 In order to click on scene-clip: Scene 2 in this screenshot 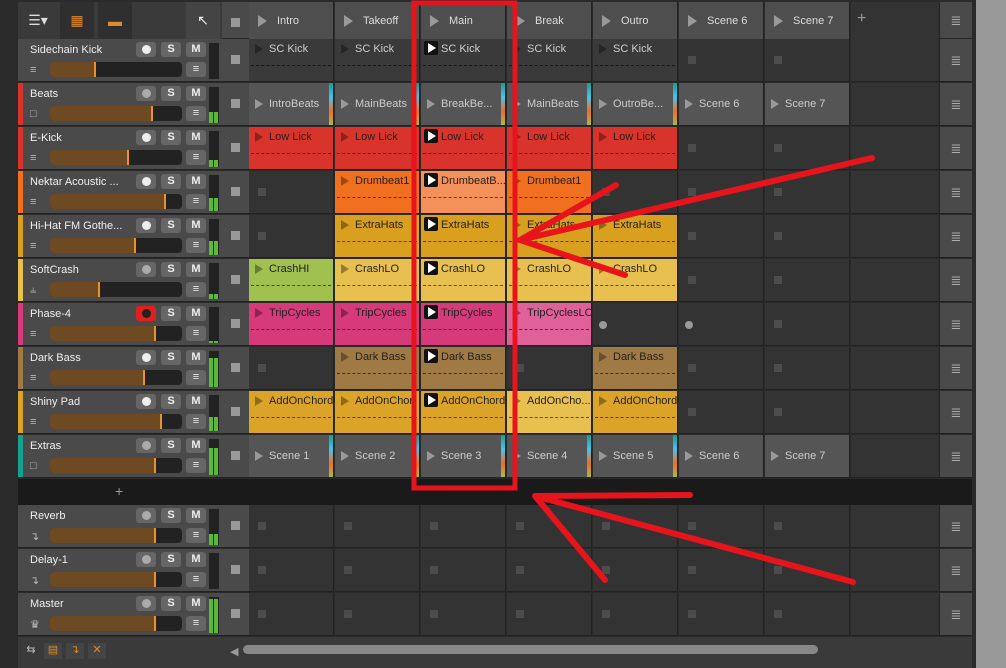, I will do `click(377, 456)`.